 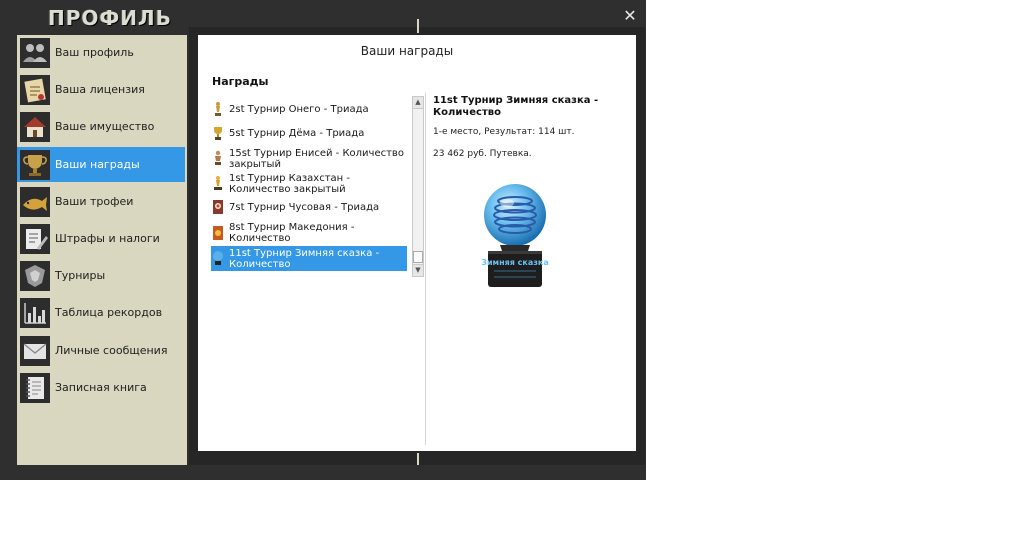 I want to click on gold-figure-award-icon, so click(x=218, y=183).